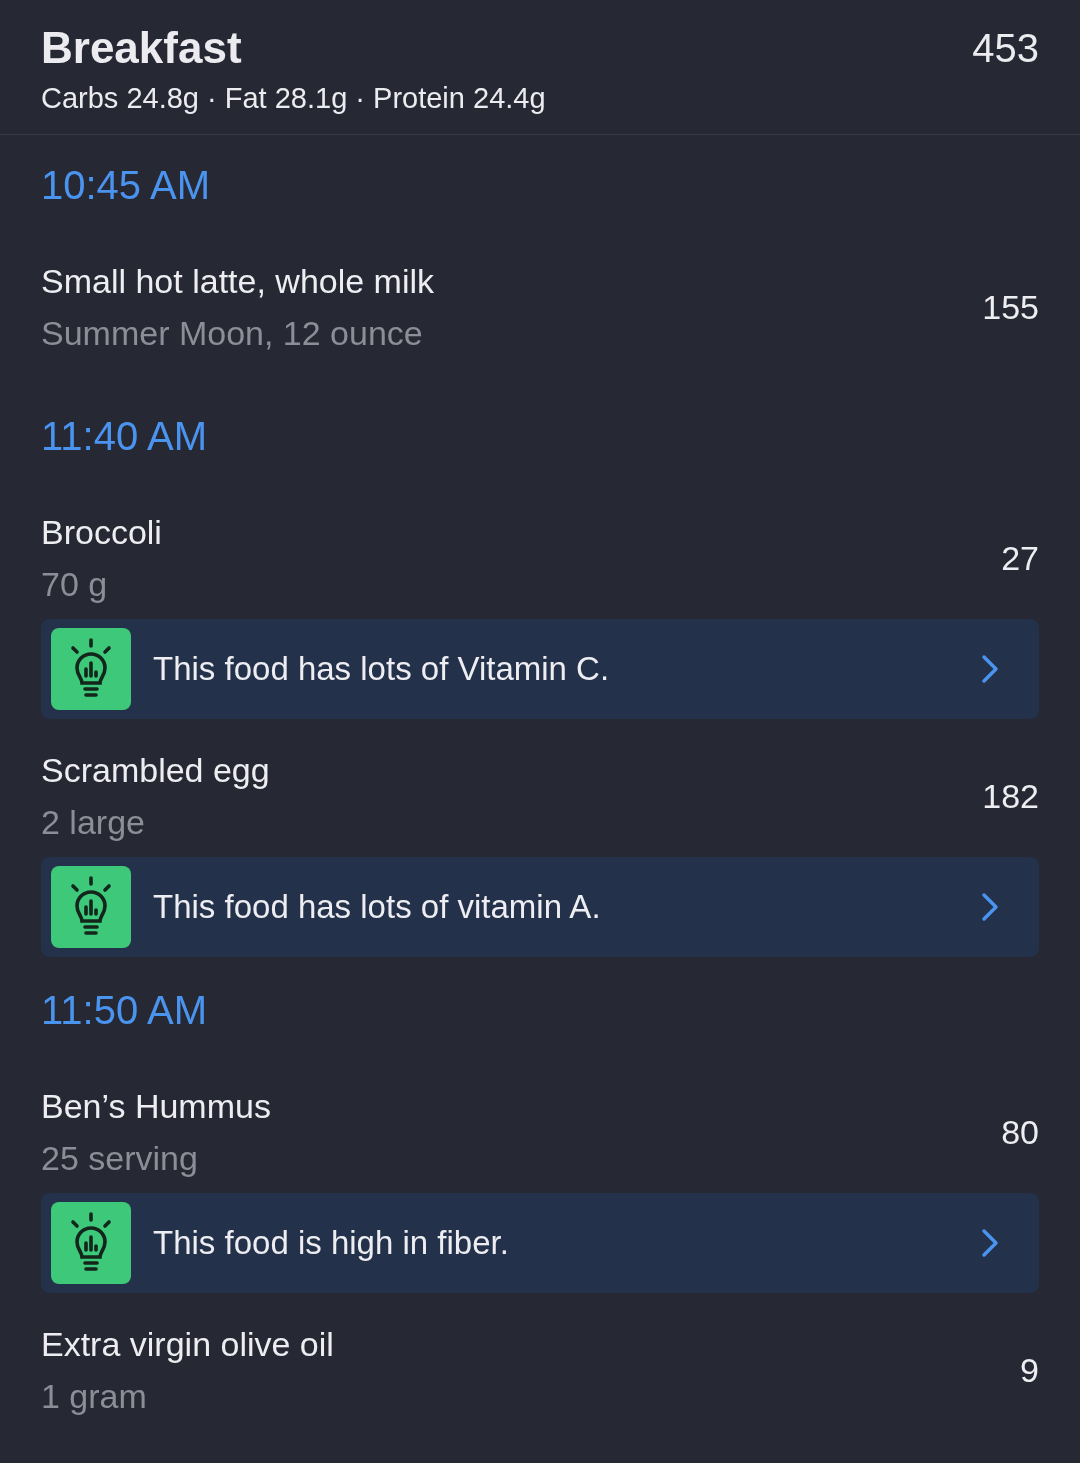 The width and height of the screenshot is (1080, 1463). Describe the element at coordinates (101, 532) in the screenshot. I see `food-name: Broccoli` at that location.